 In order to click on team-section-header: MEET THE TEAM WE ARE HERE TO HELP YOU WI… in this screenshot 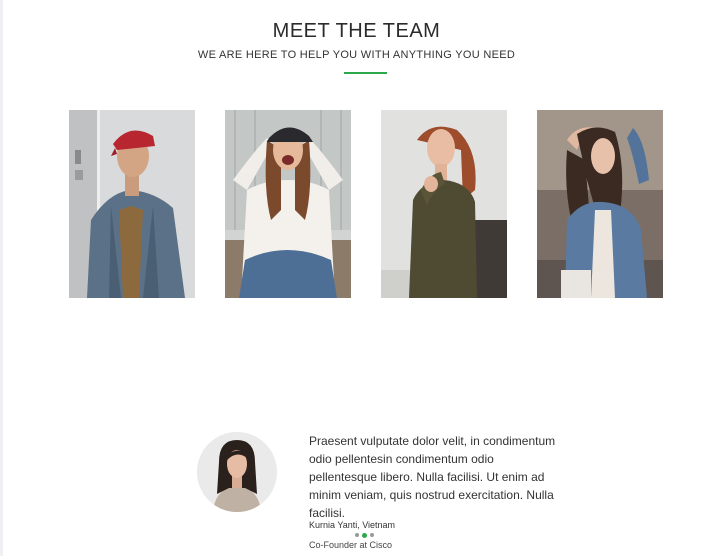, I will do `click(356, 40)`.